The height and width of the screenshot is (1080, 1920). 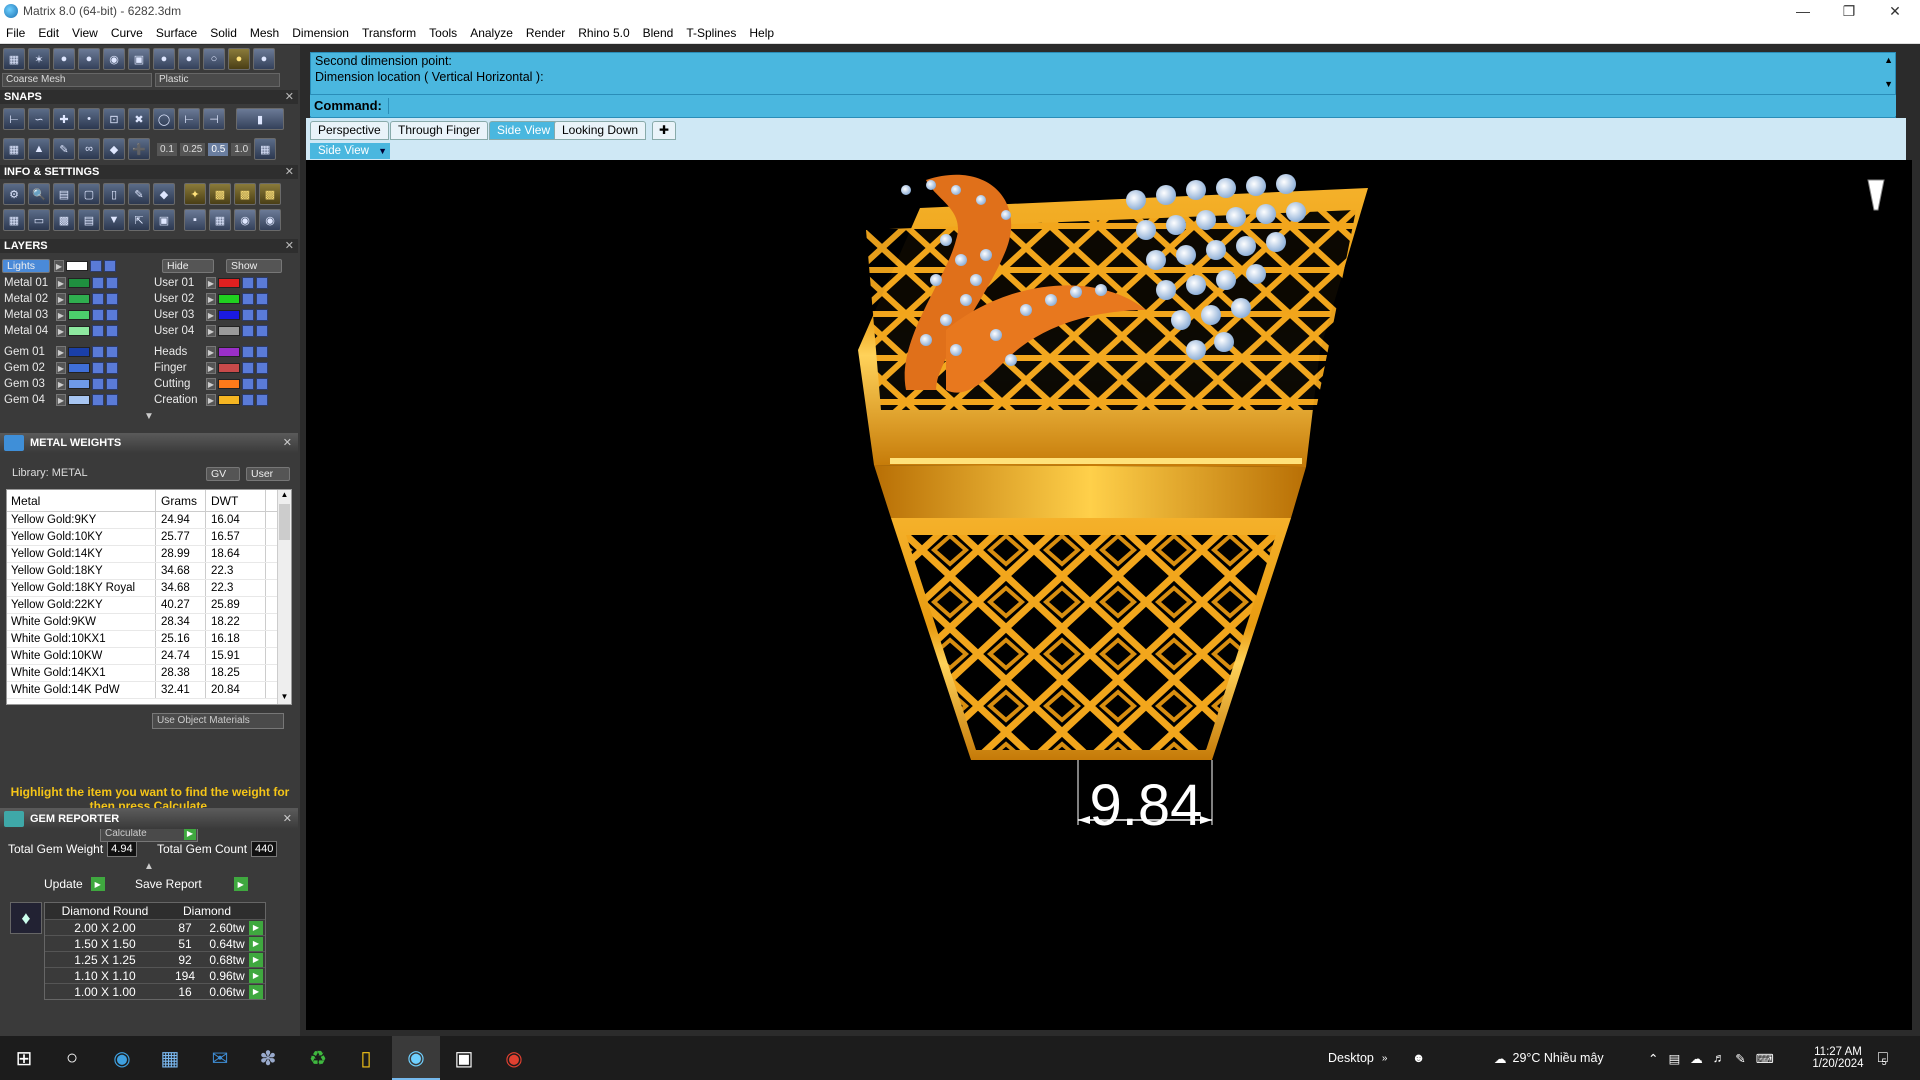 What do you see at coordinates (220, 1058) in the screenshot?
I see `mail-icon: ✉` at bounding box center [220, 1058].